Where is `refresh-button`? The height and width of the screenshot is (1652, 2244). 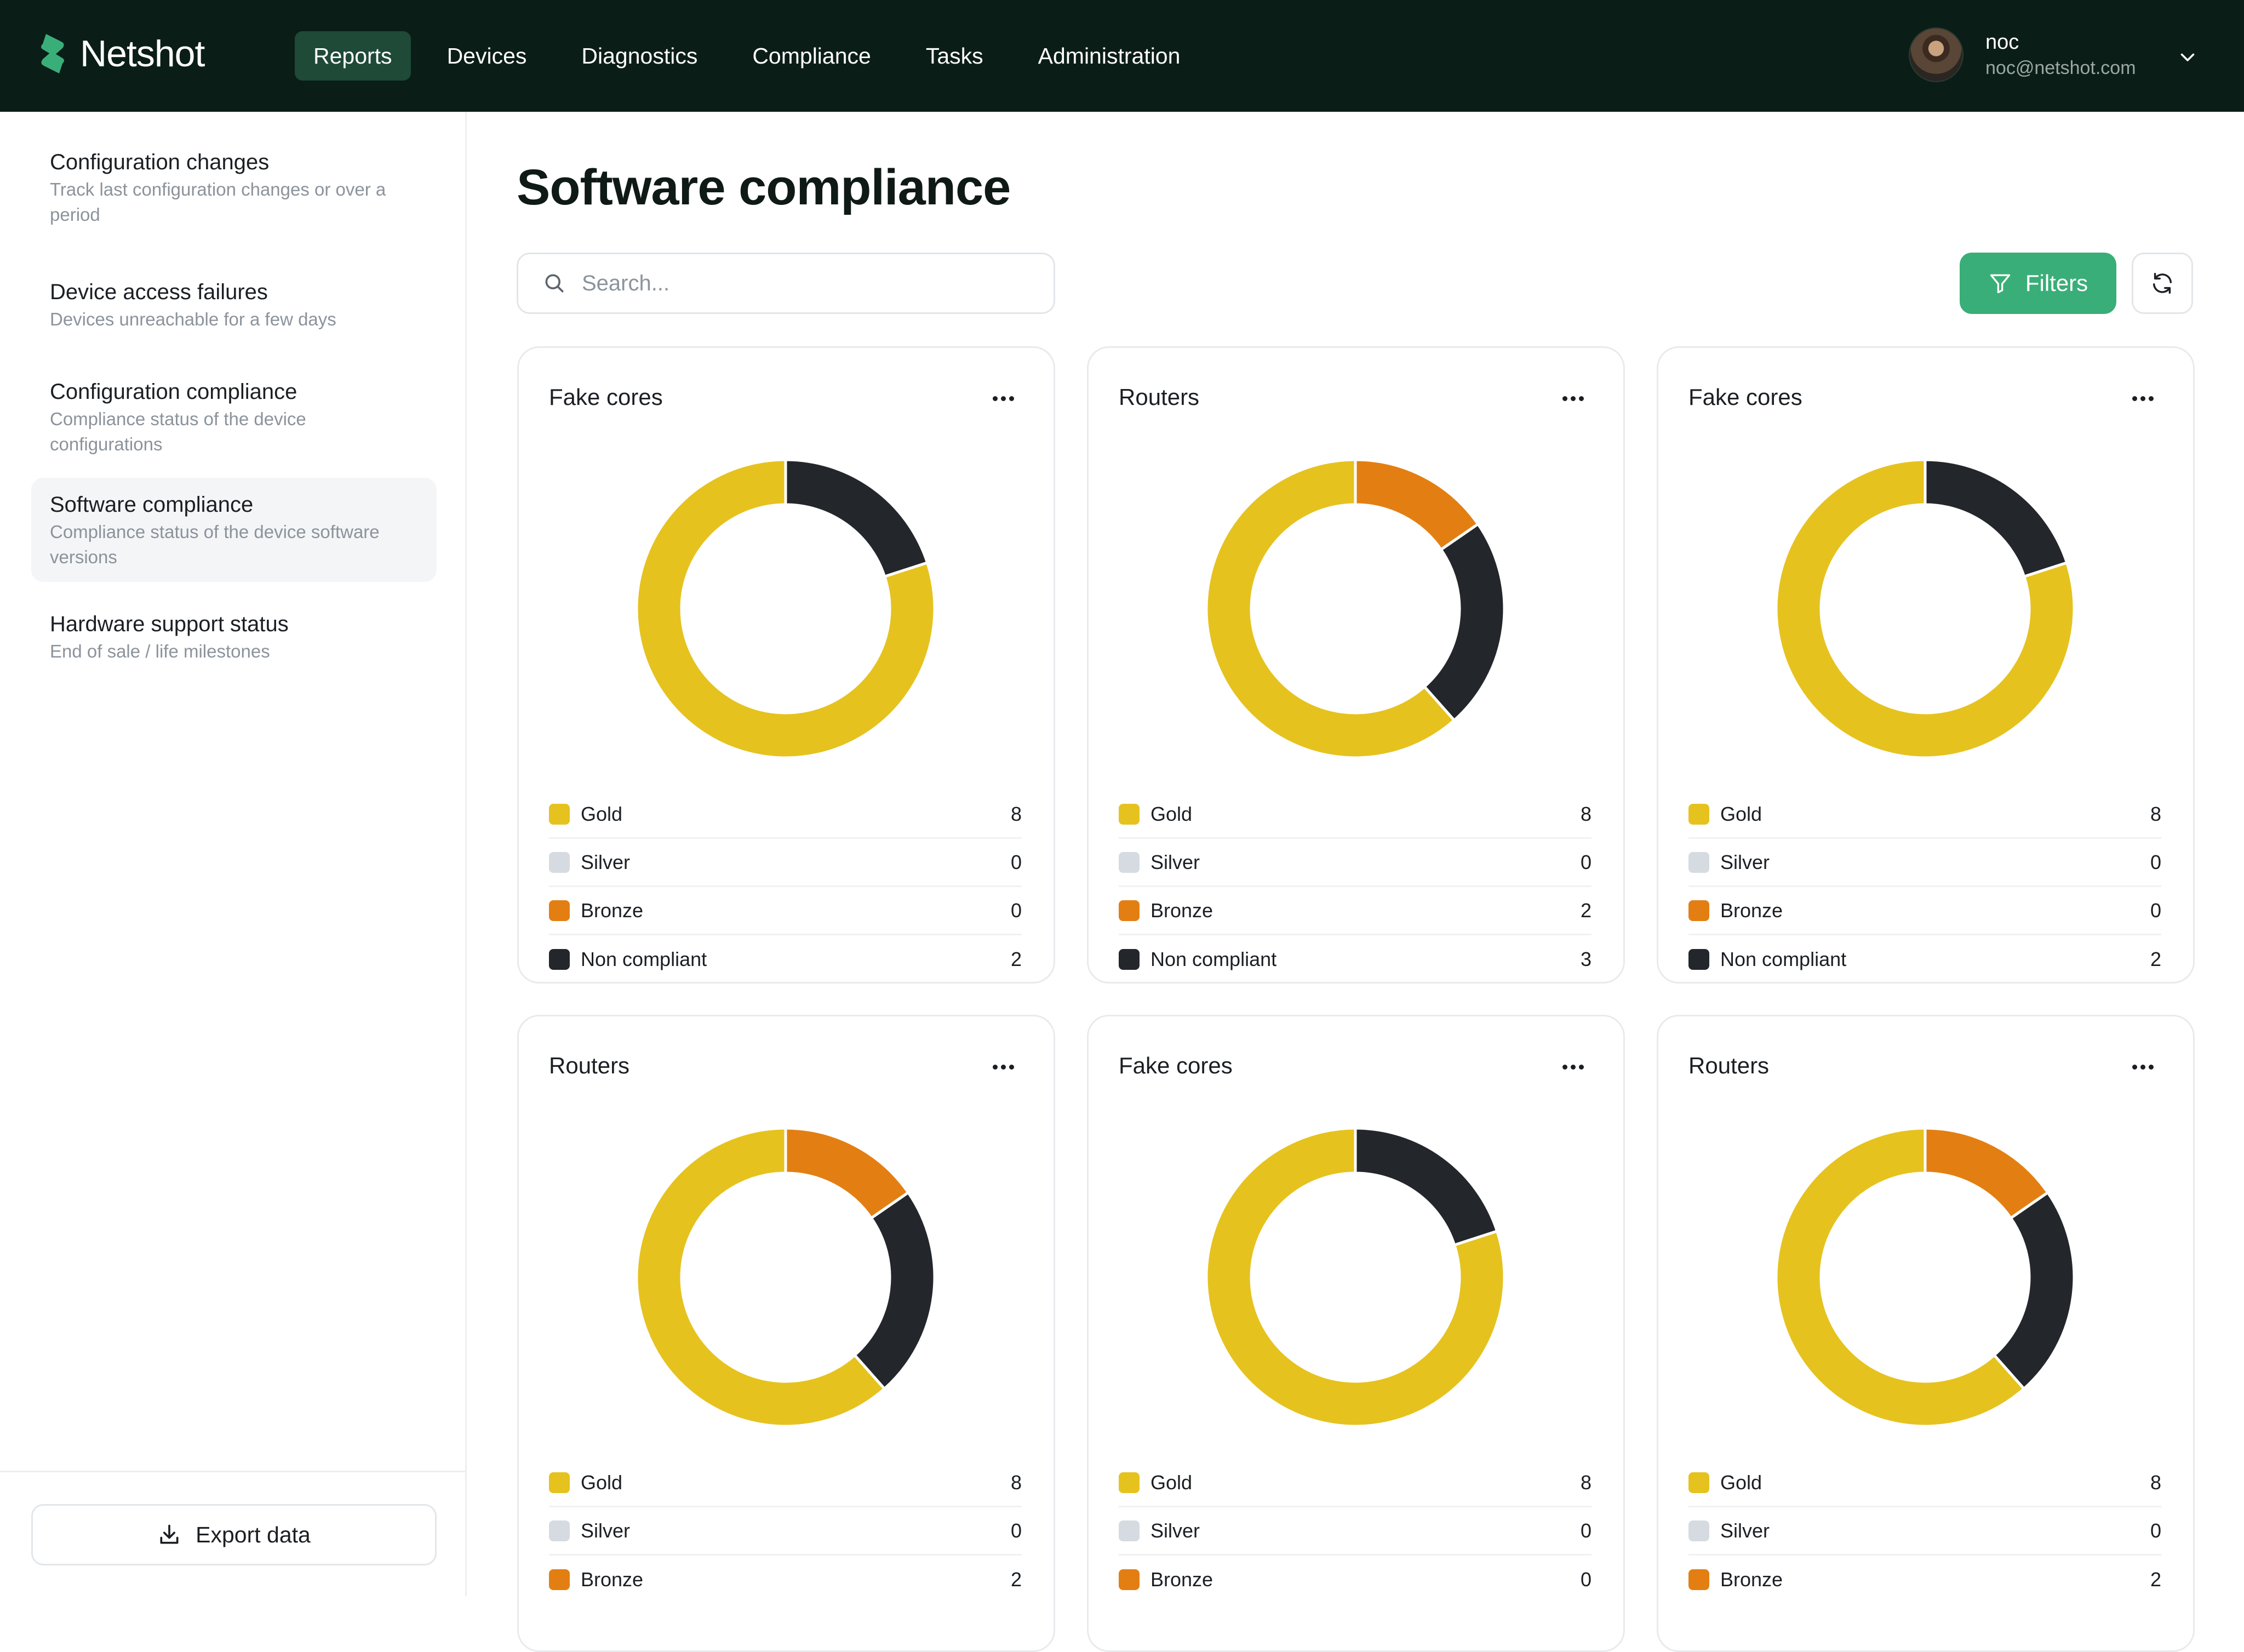 refresh-button is located at coordinates (2162, 283).